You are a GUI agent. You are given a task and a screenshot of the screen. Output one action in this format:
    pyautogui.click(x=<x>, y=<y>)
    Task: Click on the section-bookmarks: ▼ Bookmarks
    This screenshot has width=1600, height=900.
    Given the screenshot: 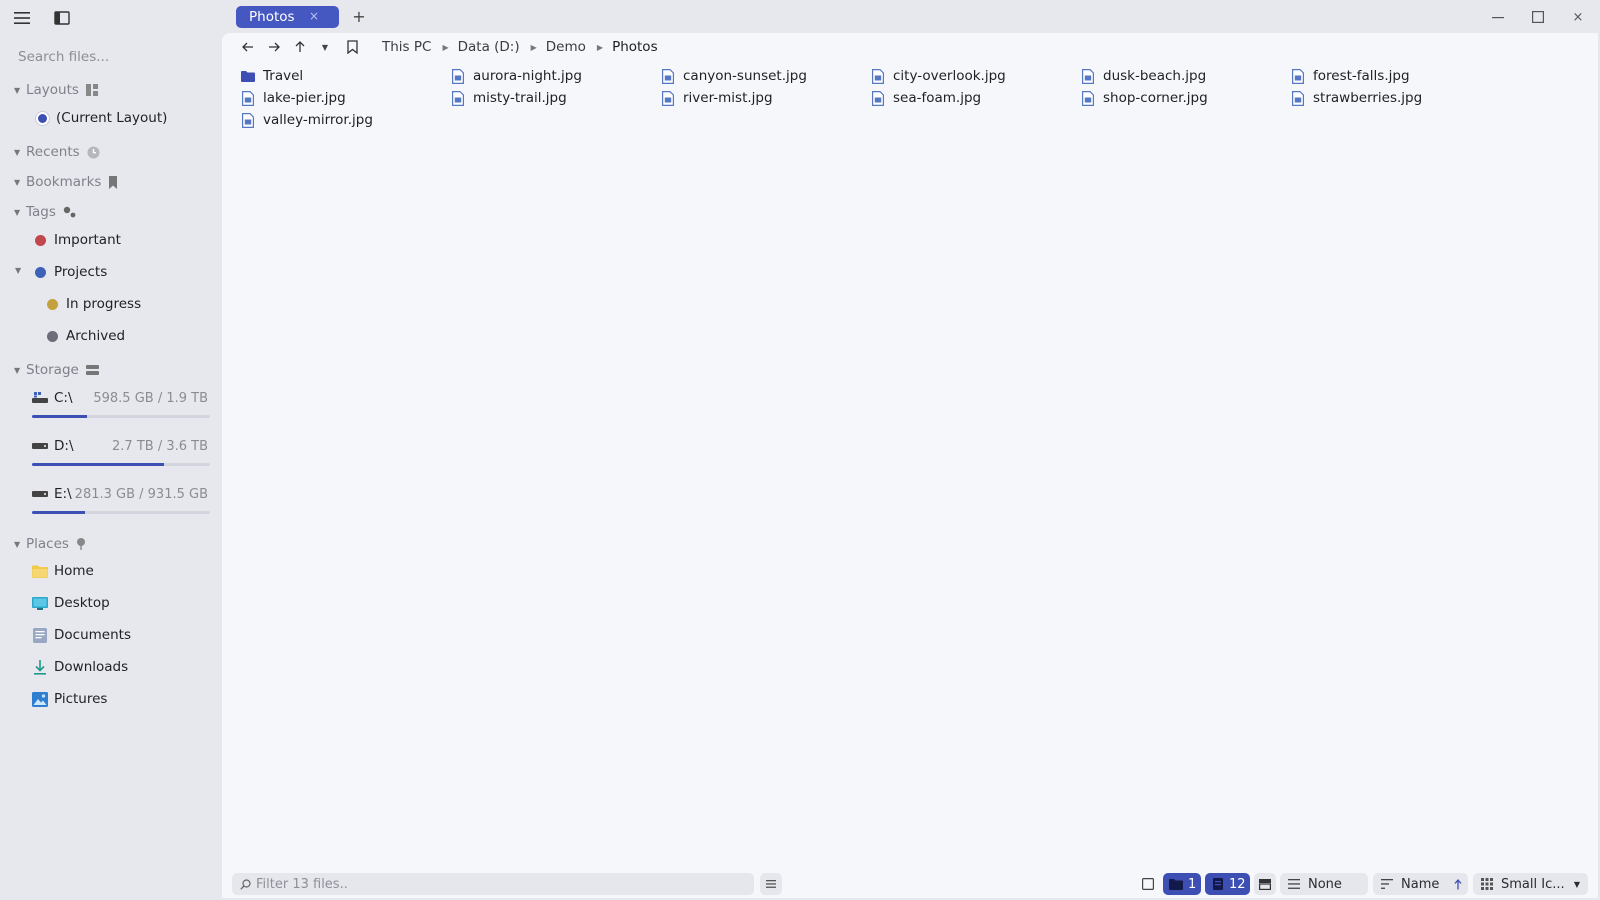 What is the action you would take?
    pyautogui.click(x=66, y=182)
    